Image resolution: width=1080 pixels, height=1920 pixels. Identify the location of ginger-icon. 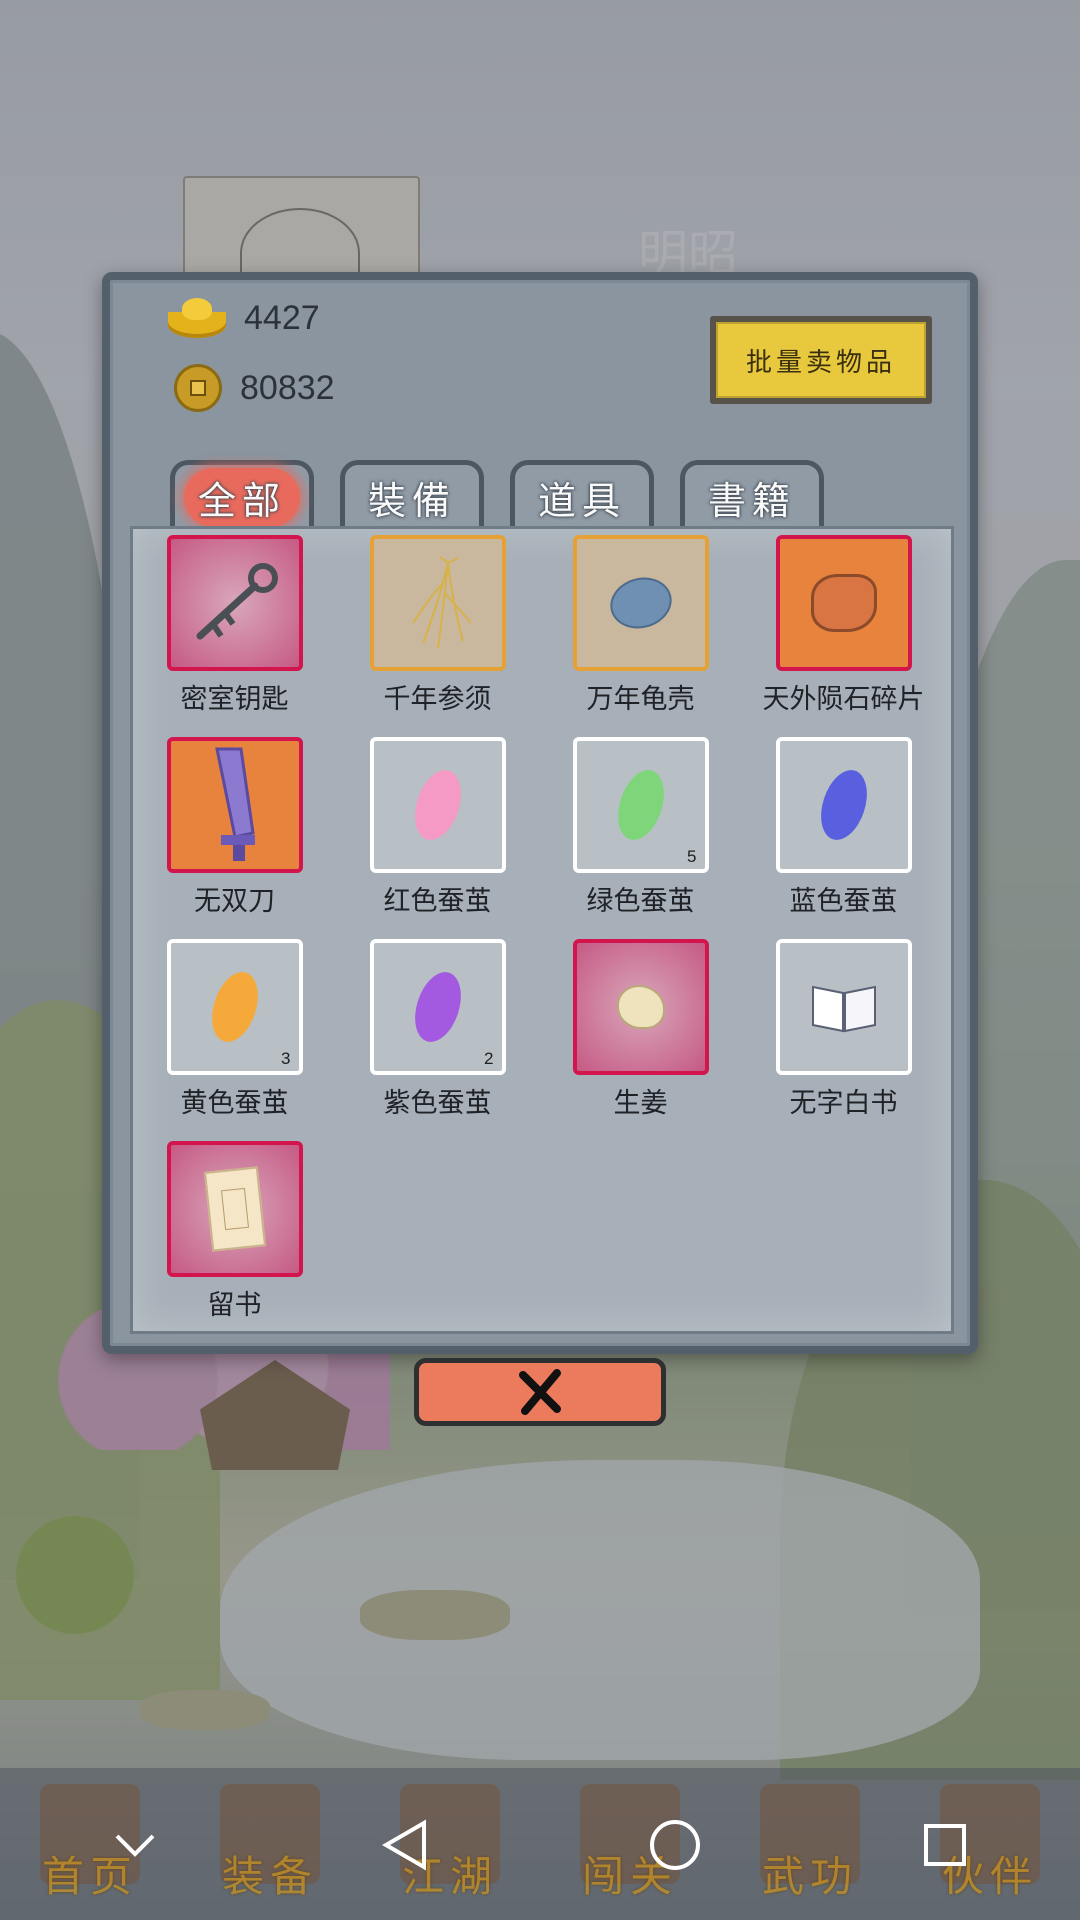
(640, 1007).